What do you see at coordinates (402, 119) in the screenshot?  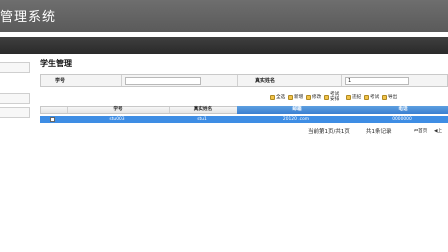 I see `cell-phone: 0000000` at bounding box center [402, 119].